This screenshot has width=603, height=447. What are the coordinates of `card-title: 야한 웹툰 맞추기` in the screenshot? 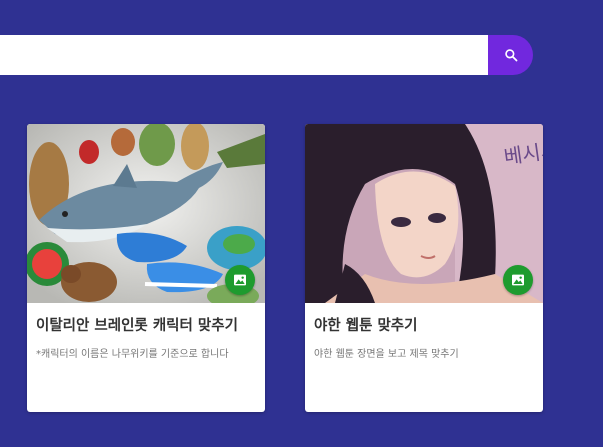 It's located at (366, 326).